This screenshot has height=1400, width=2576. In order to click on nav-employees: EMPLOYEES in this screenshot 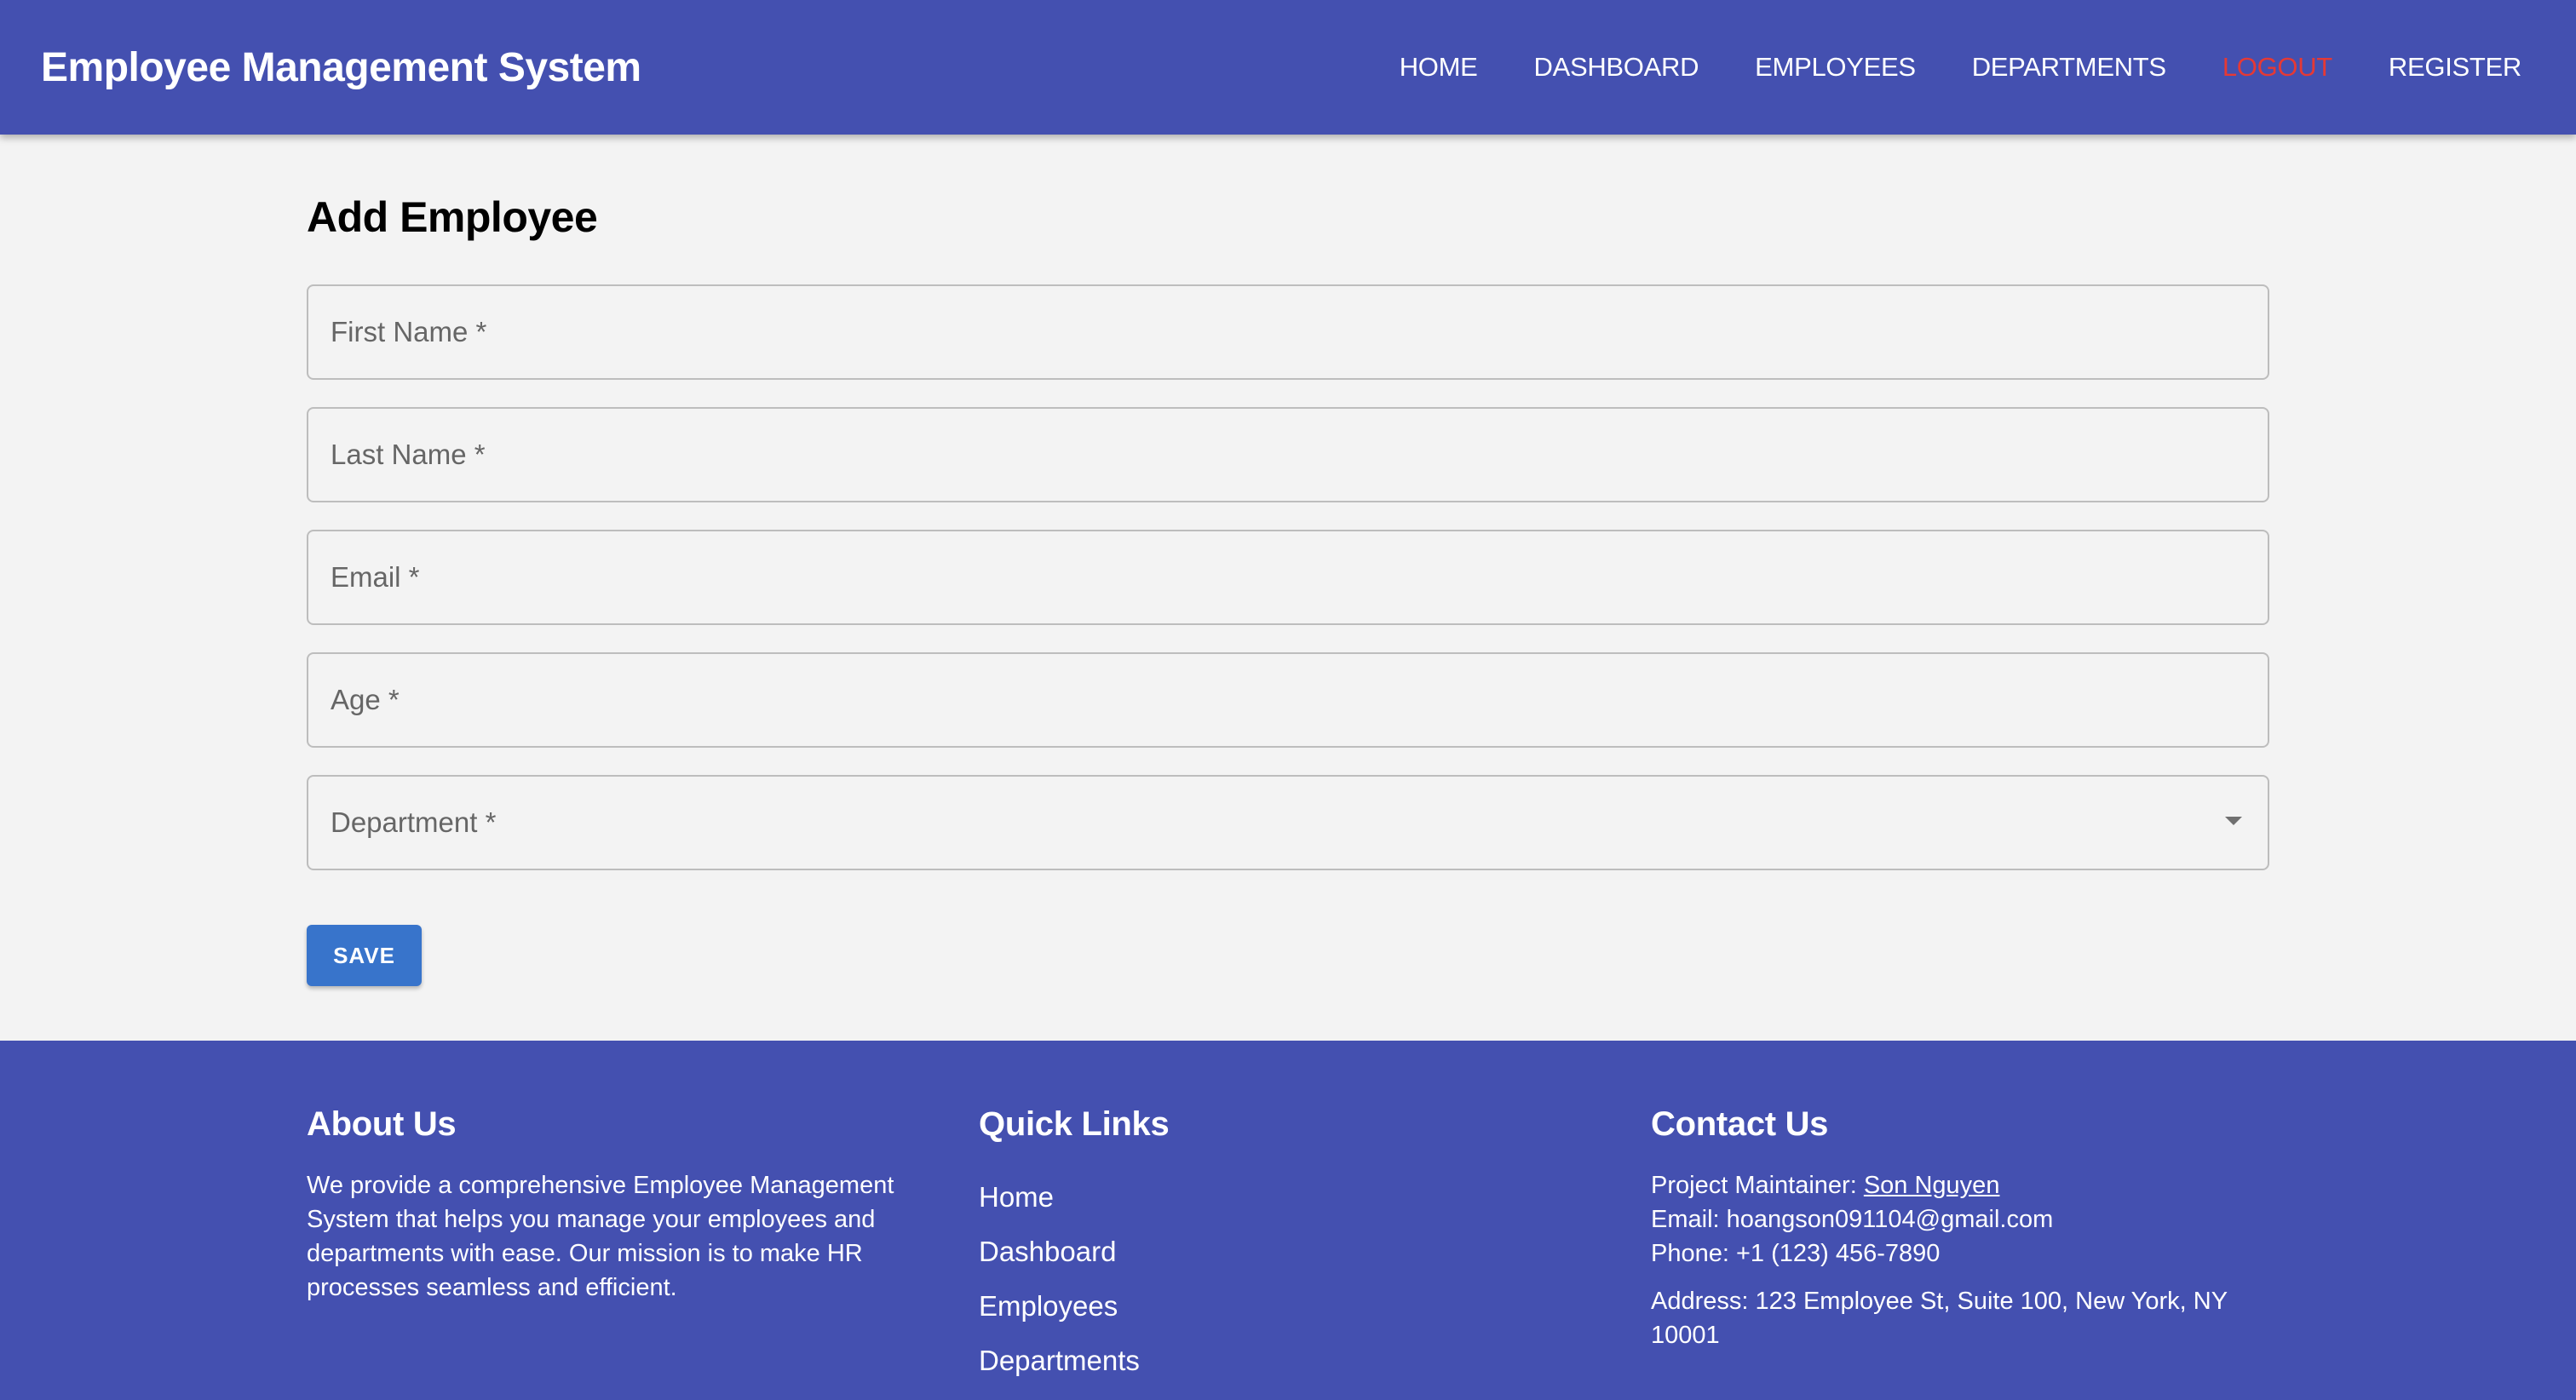, I will do `click(1836, 67)`.